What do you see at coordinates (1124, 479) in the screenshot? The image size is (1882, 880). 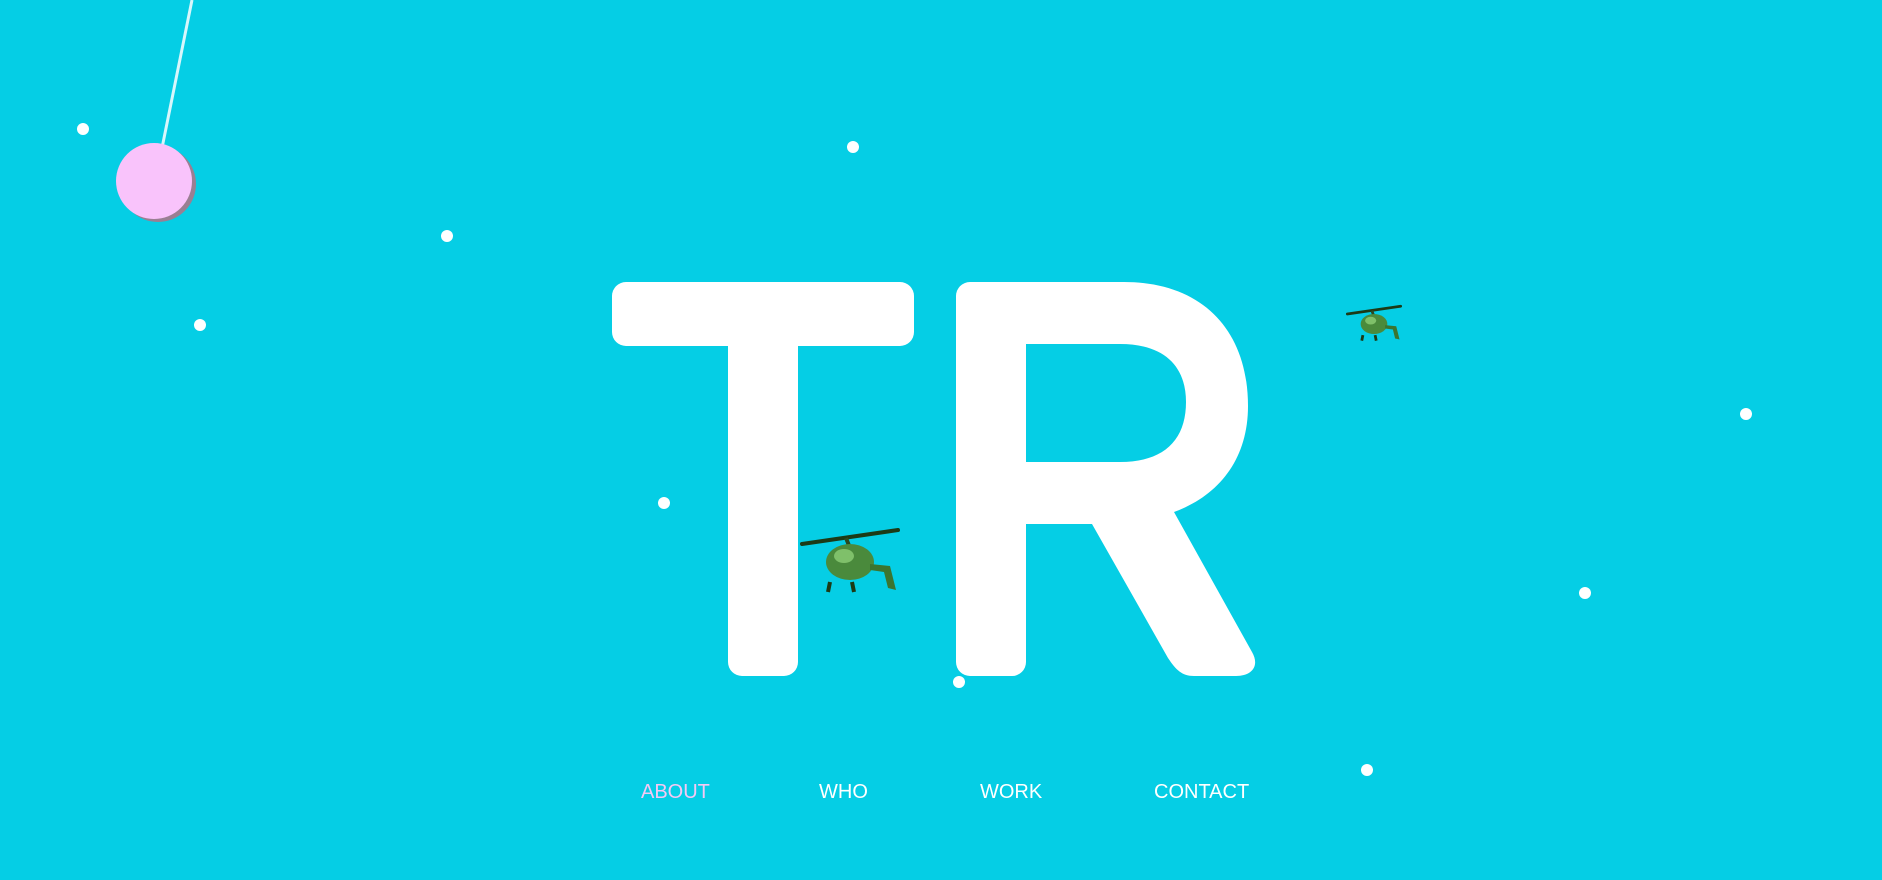 I see `logo-r-bowl` at bounding box center [1124, 479].